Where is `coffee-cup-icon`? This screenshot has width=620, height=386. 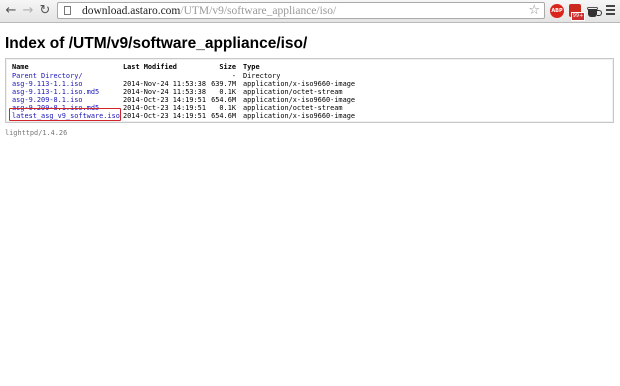 coffee-cup-icon is located at coordinates (594, 11).